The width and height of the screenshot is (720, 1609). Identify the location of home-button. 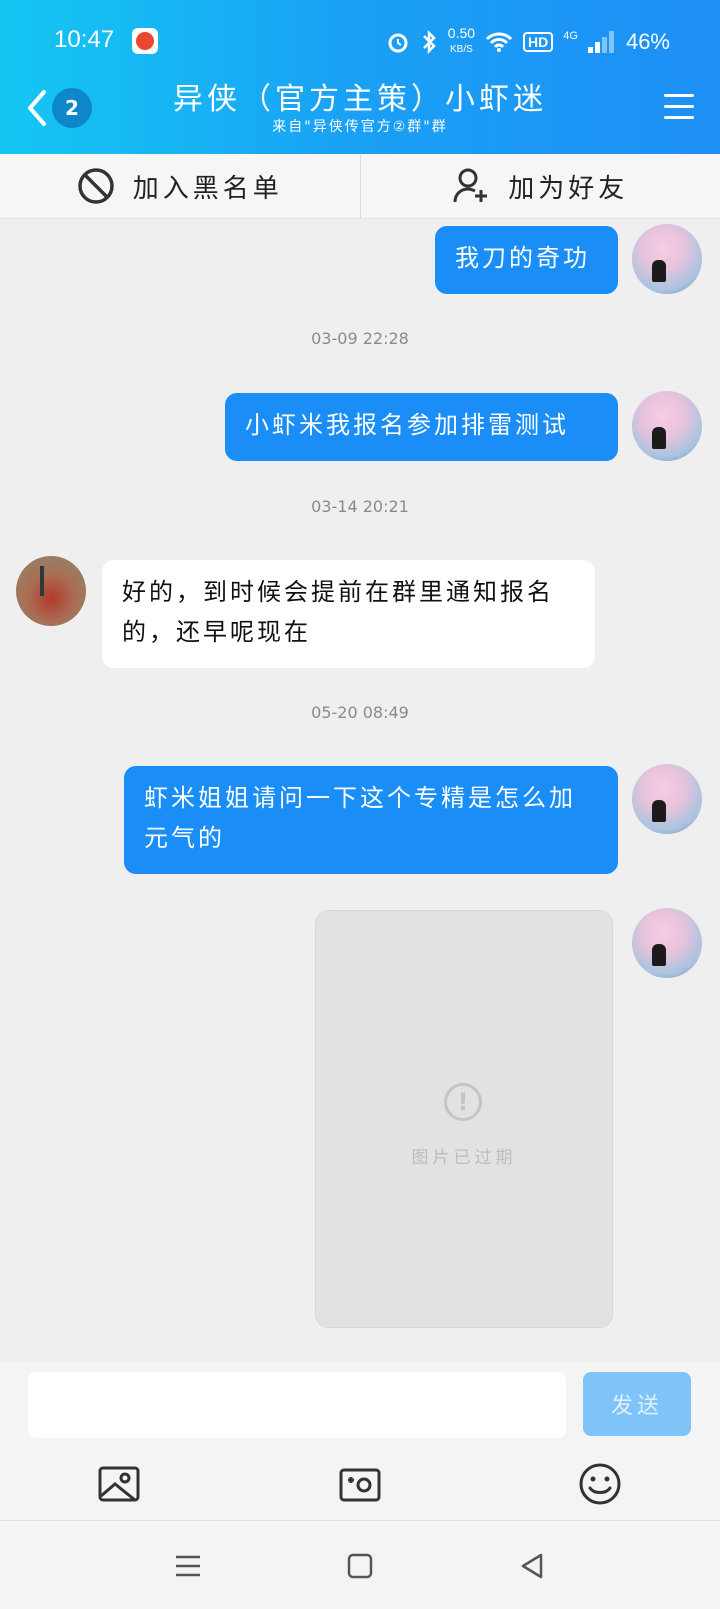
(360, 1566).